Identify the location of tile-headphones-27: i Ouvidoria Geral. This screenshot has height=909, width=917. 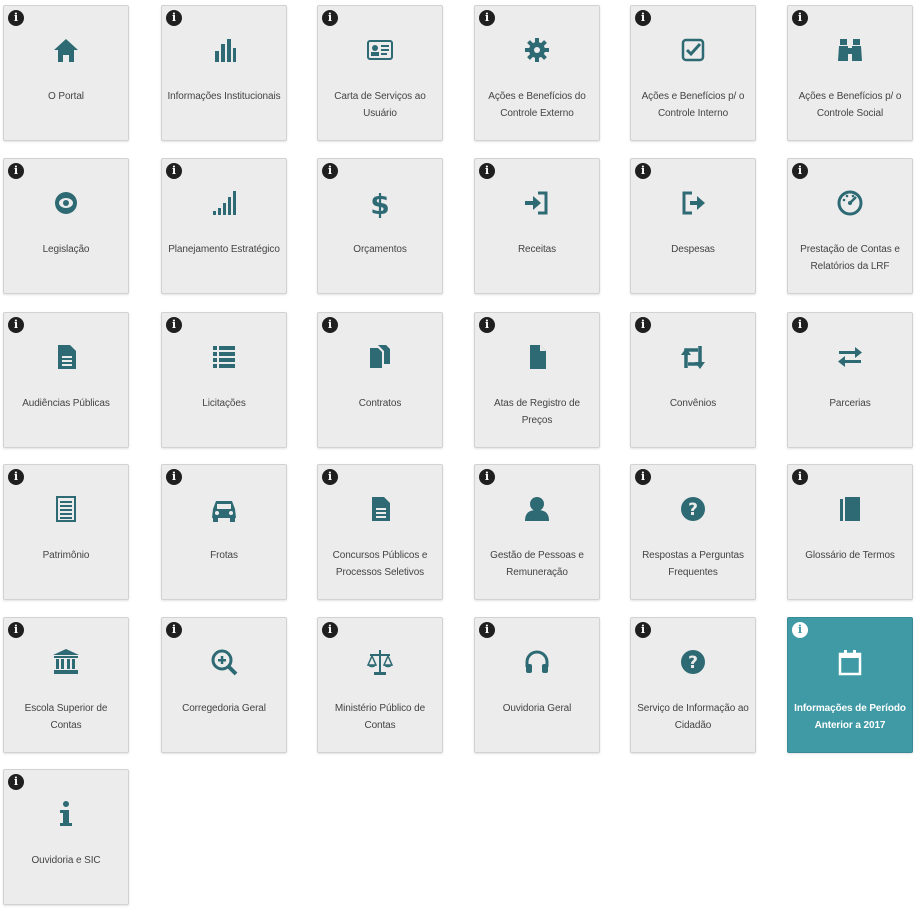
(537, 685).